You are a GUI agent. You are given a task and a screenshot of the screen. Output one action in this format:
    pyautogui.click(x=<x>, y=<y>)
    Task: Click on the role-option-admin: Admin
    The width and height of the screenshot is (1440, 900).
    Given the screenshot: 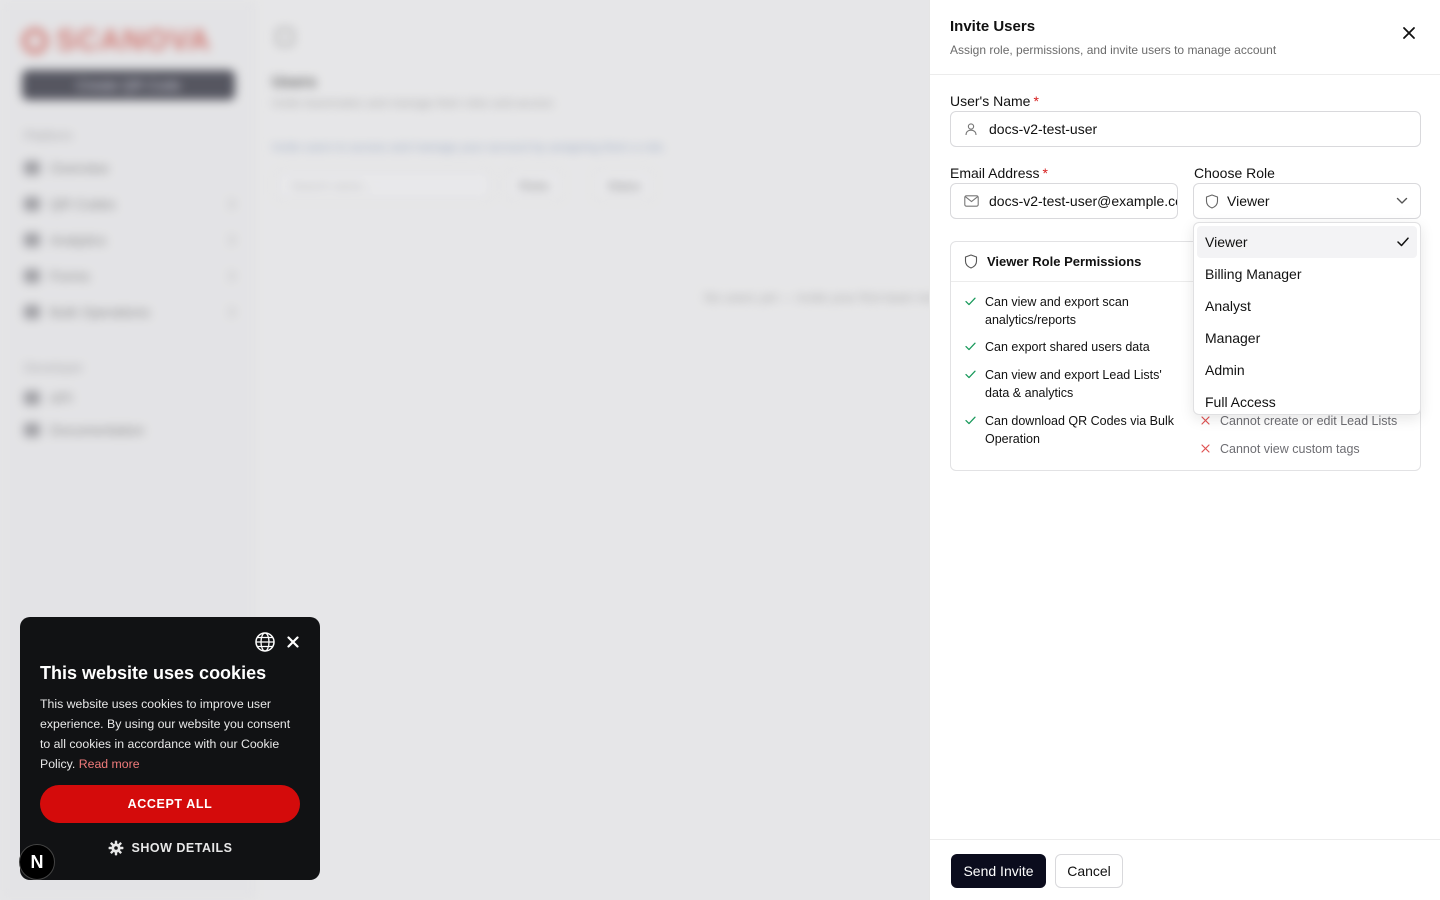 What is the action you would take?
    pyautogui.click(x=1307, y=370)
    